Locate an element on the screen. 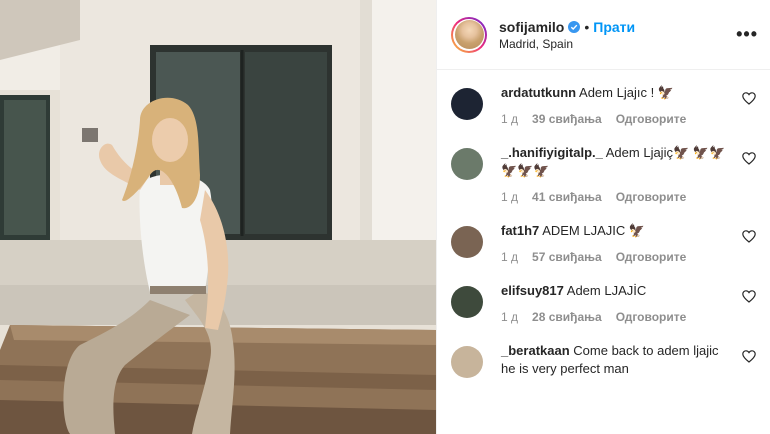 This screenshot has width=770, height=434. header-meta: sofijamilo • Прати Madrid, Spain is located at coordinates (617, 35).